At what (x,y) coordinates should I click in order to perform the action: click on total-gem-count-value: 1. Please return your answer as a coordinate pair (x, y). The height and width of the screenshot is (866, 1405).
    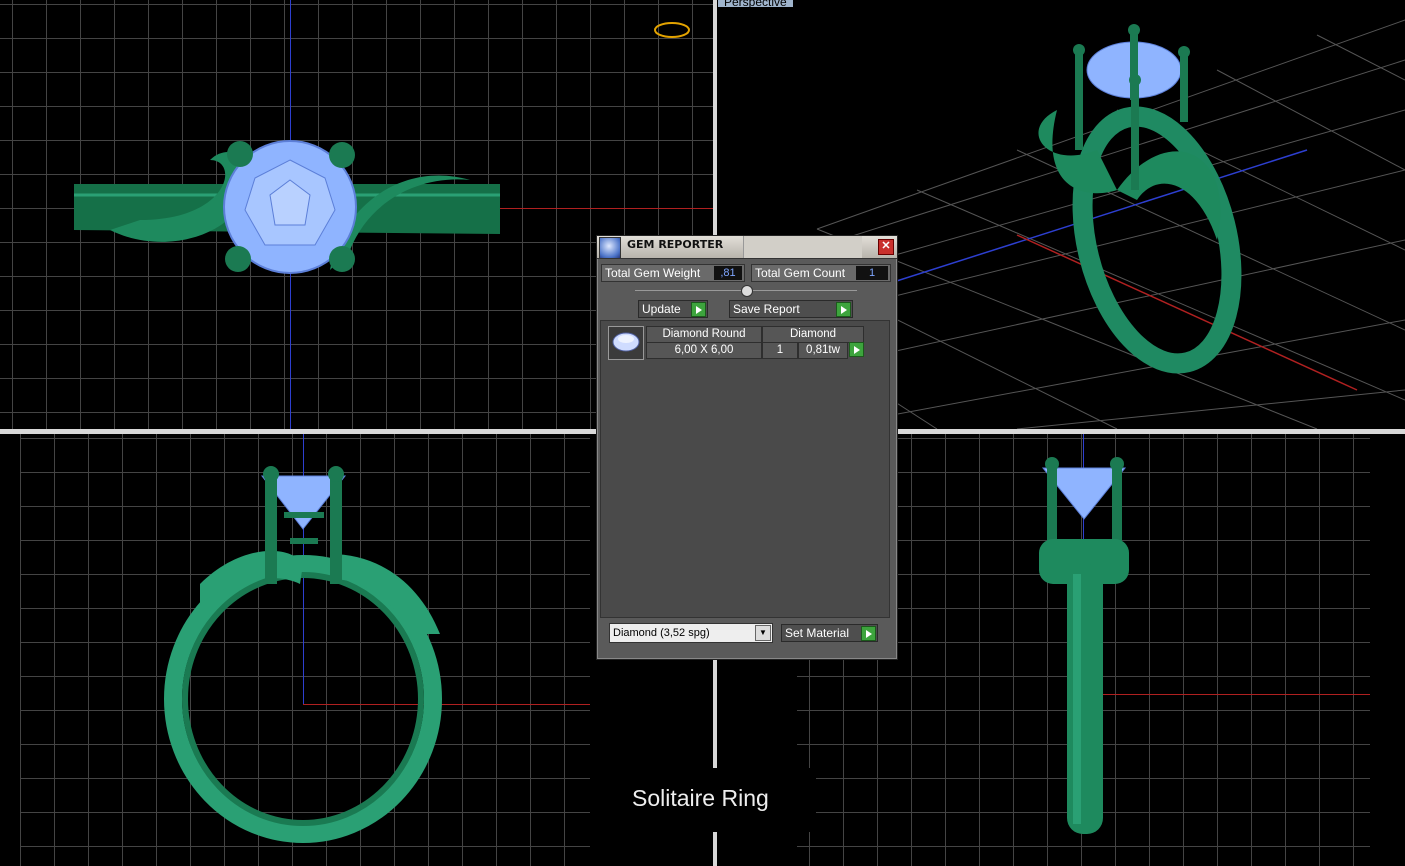
    Looking at the image, I should click on (872, 273).